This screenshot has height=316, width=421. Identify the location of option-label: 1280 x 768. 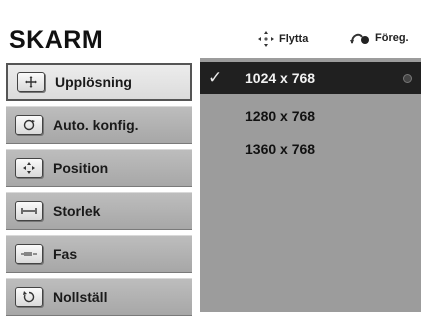
(280, 116).